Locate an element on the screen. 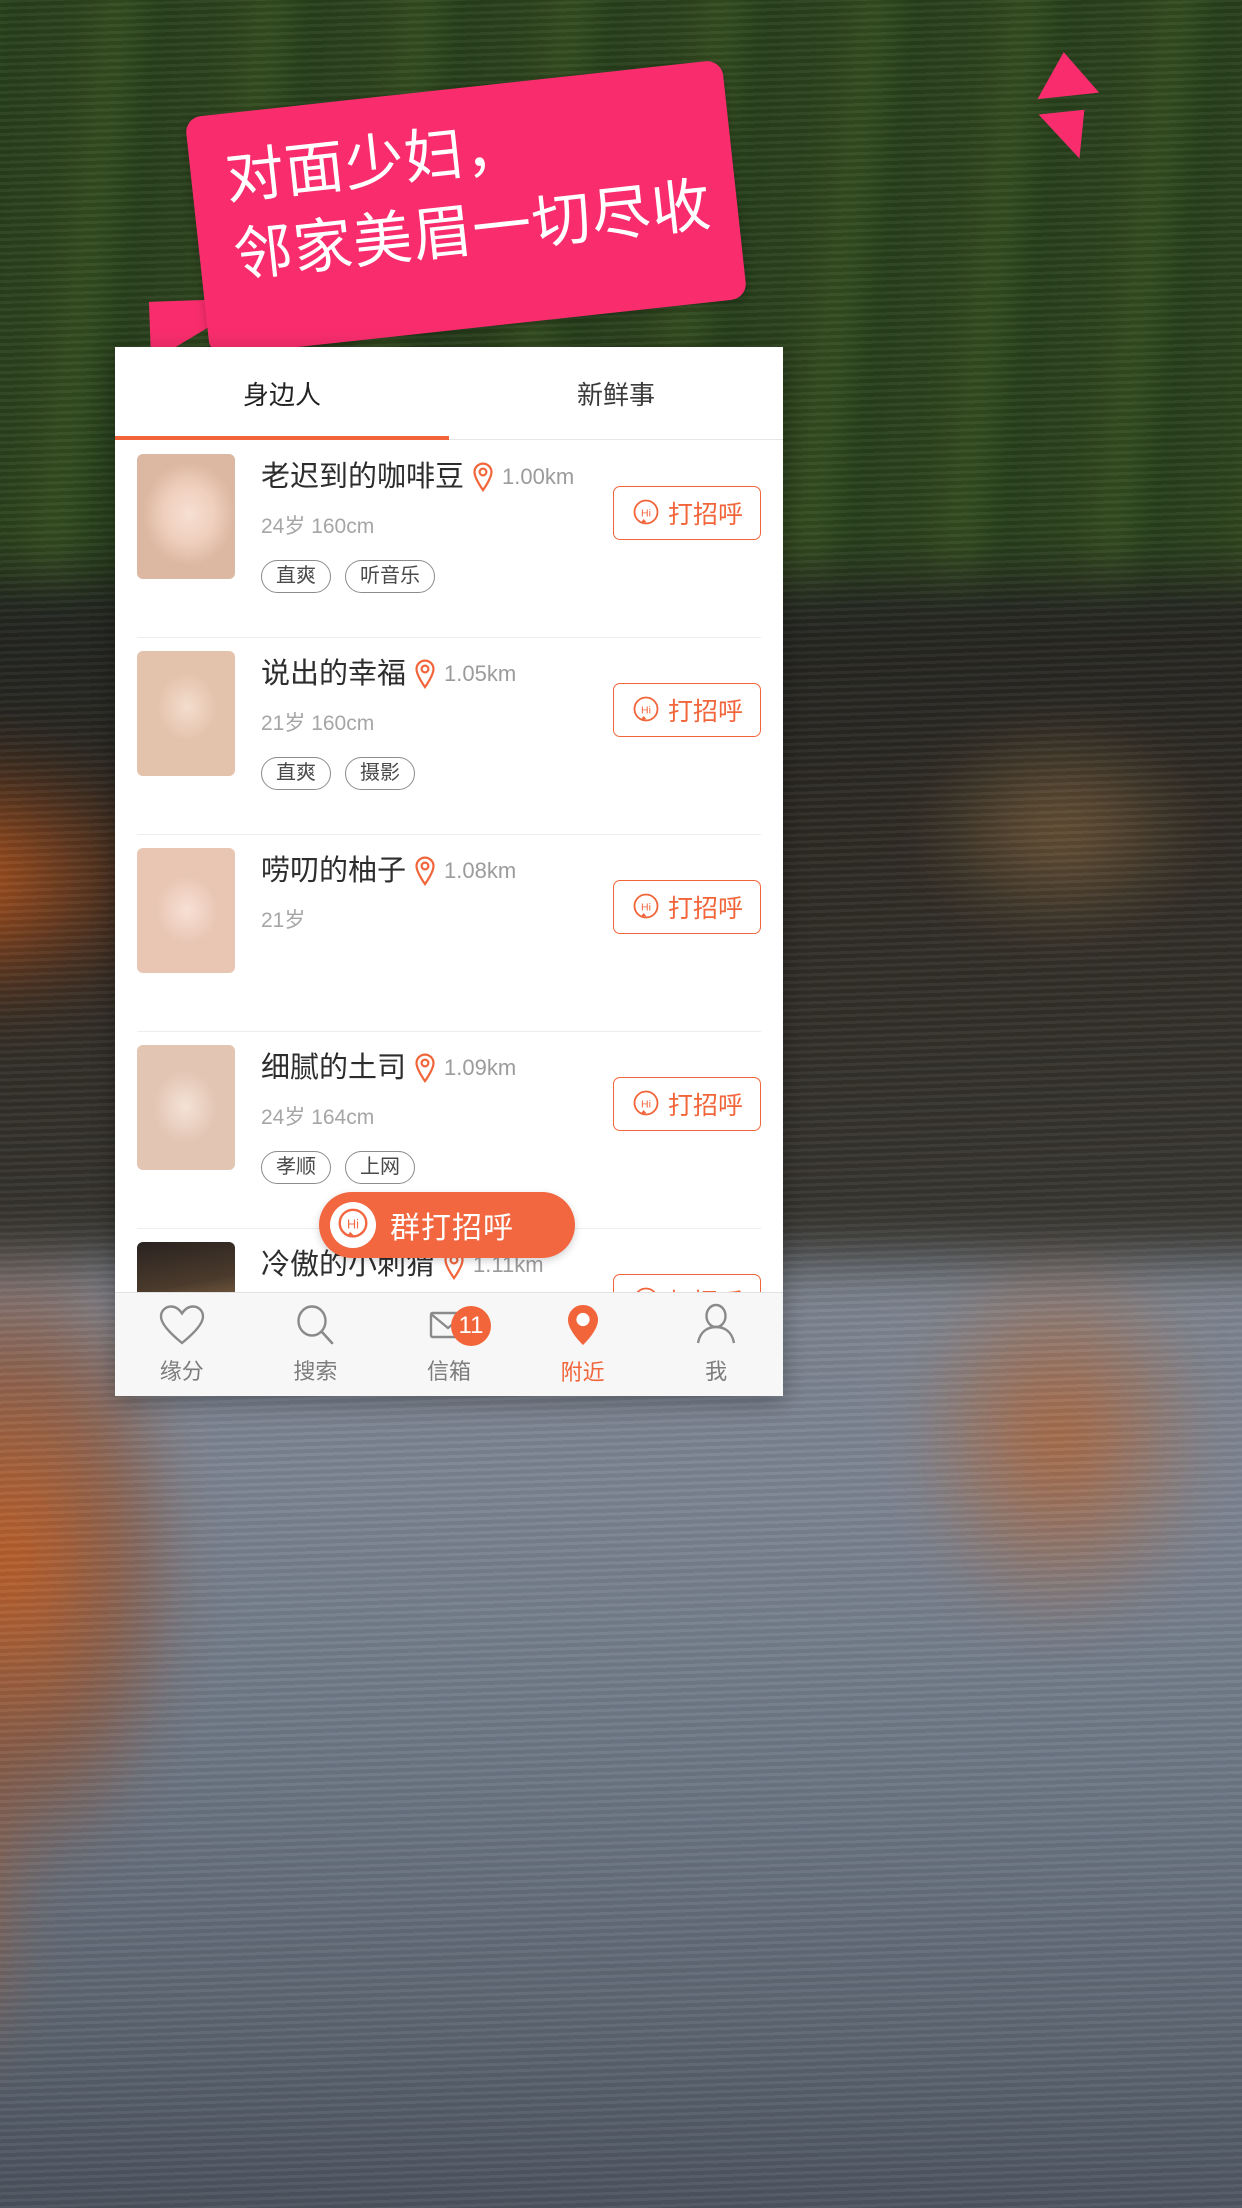 Image resolution: width=1242 pixels, height=2208 pixels. nav-item-mailbox: 11 信箱 is located at coordinates (449, 1344).